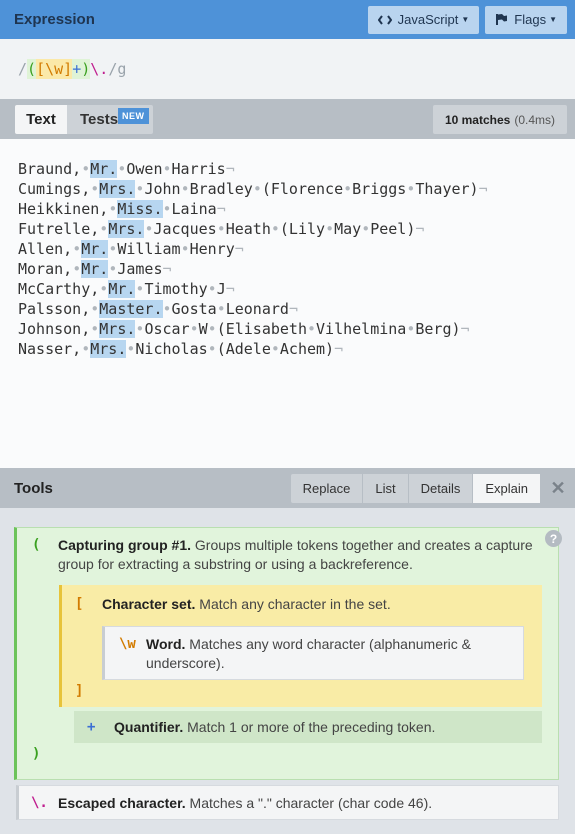 This screenshot has height=834, width=575. Describe the element at coordinates (167, 329) in the screenshot. I see `text-word: Oscar` at that location.